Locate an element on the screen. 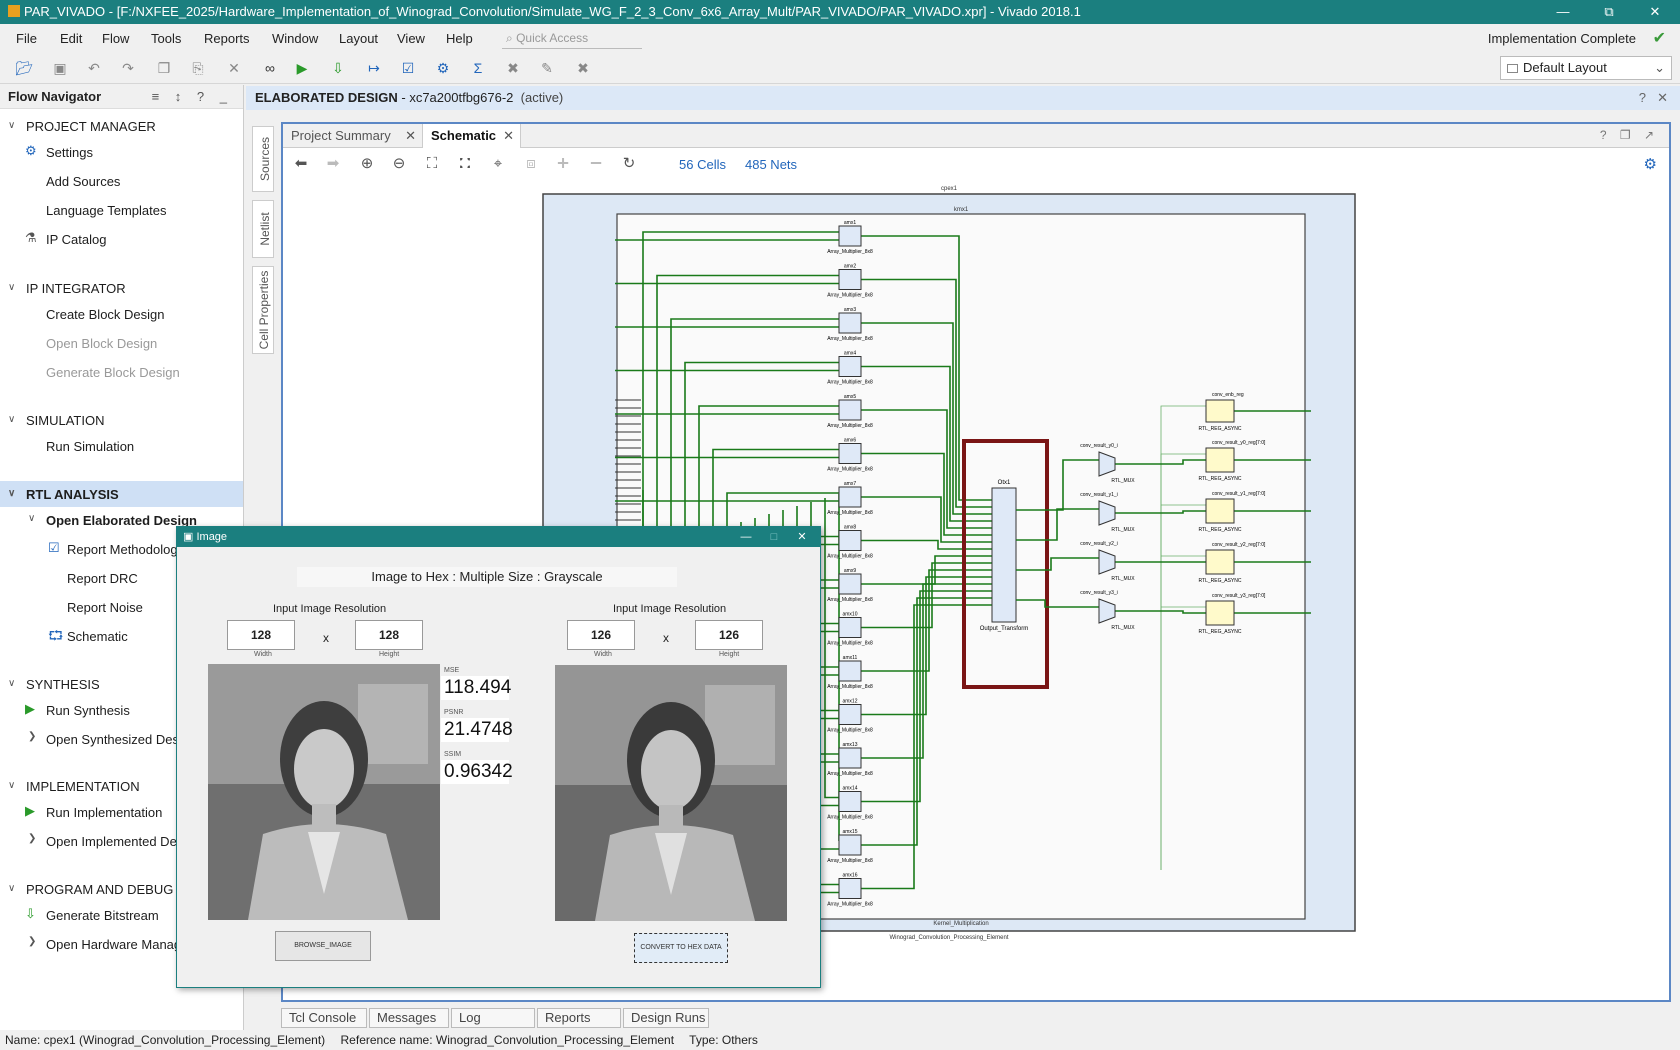 The width and height of the screenshot is (1680, 1050). settings-gear-icon: ⚙ is located at coordinates (443, 68).